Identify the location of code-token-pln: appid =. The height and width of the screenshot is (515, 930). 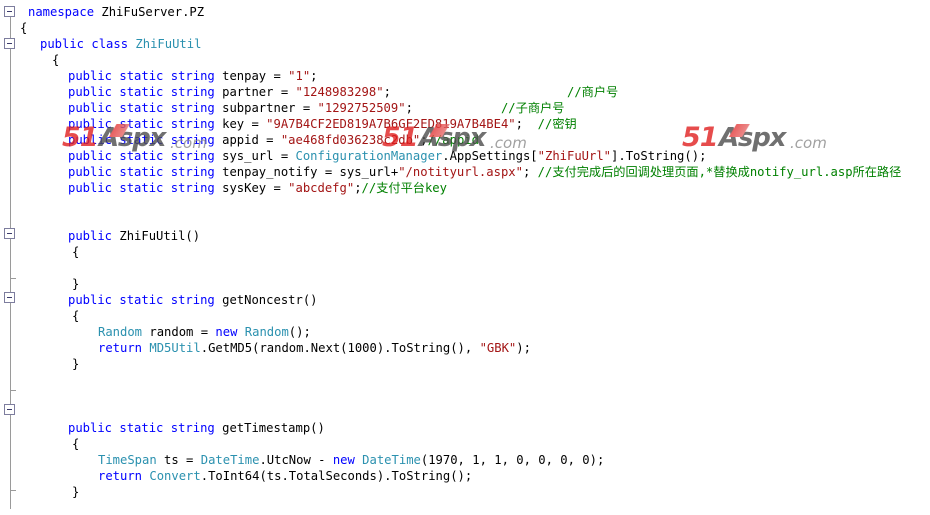
(247, 140).